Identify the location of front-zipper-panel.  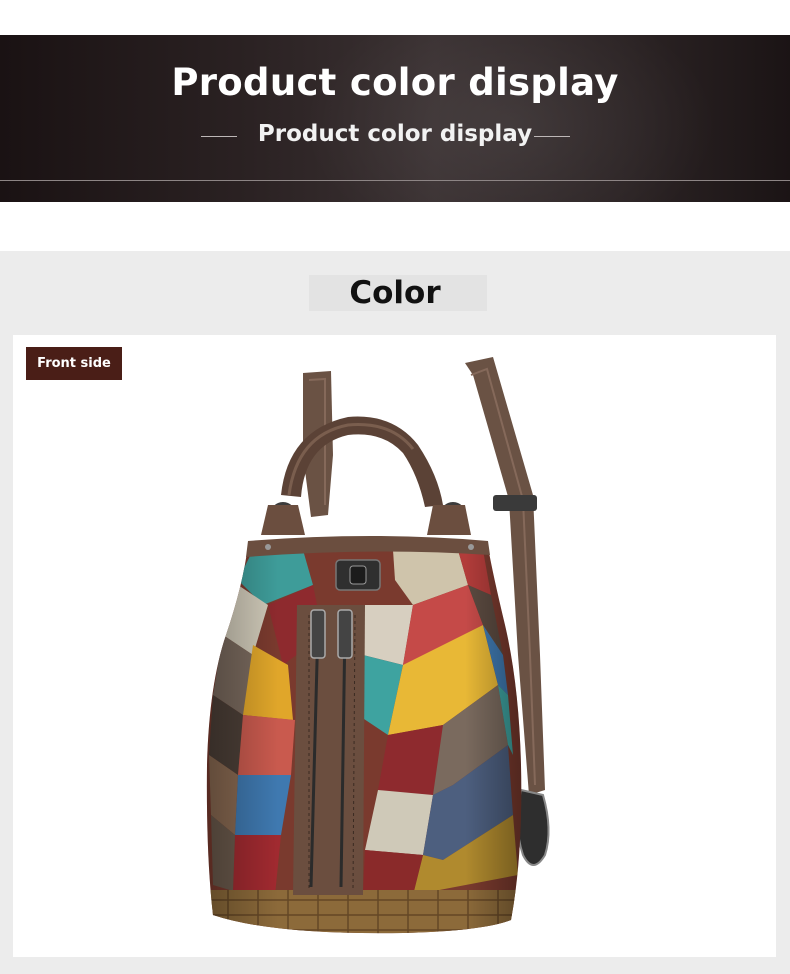
(329, 750).